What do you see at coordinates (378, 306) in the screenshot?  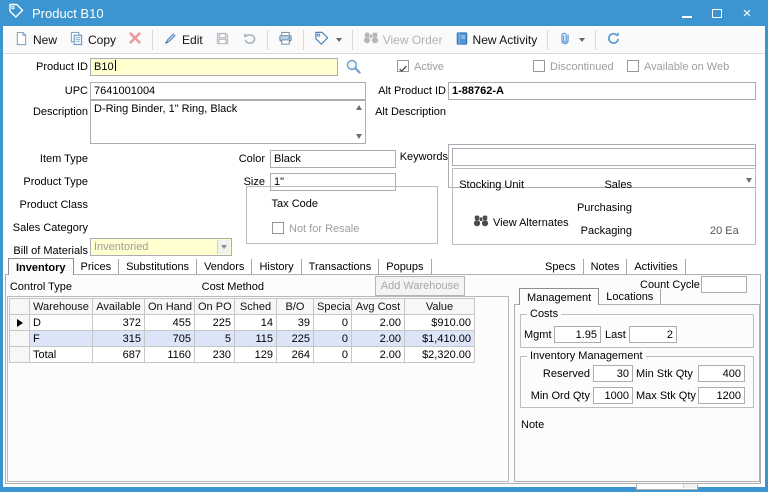 I see `col-avg-cost: Avg Cost` at bounding box center [378, 306].